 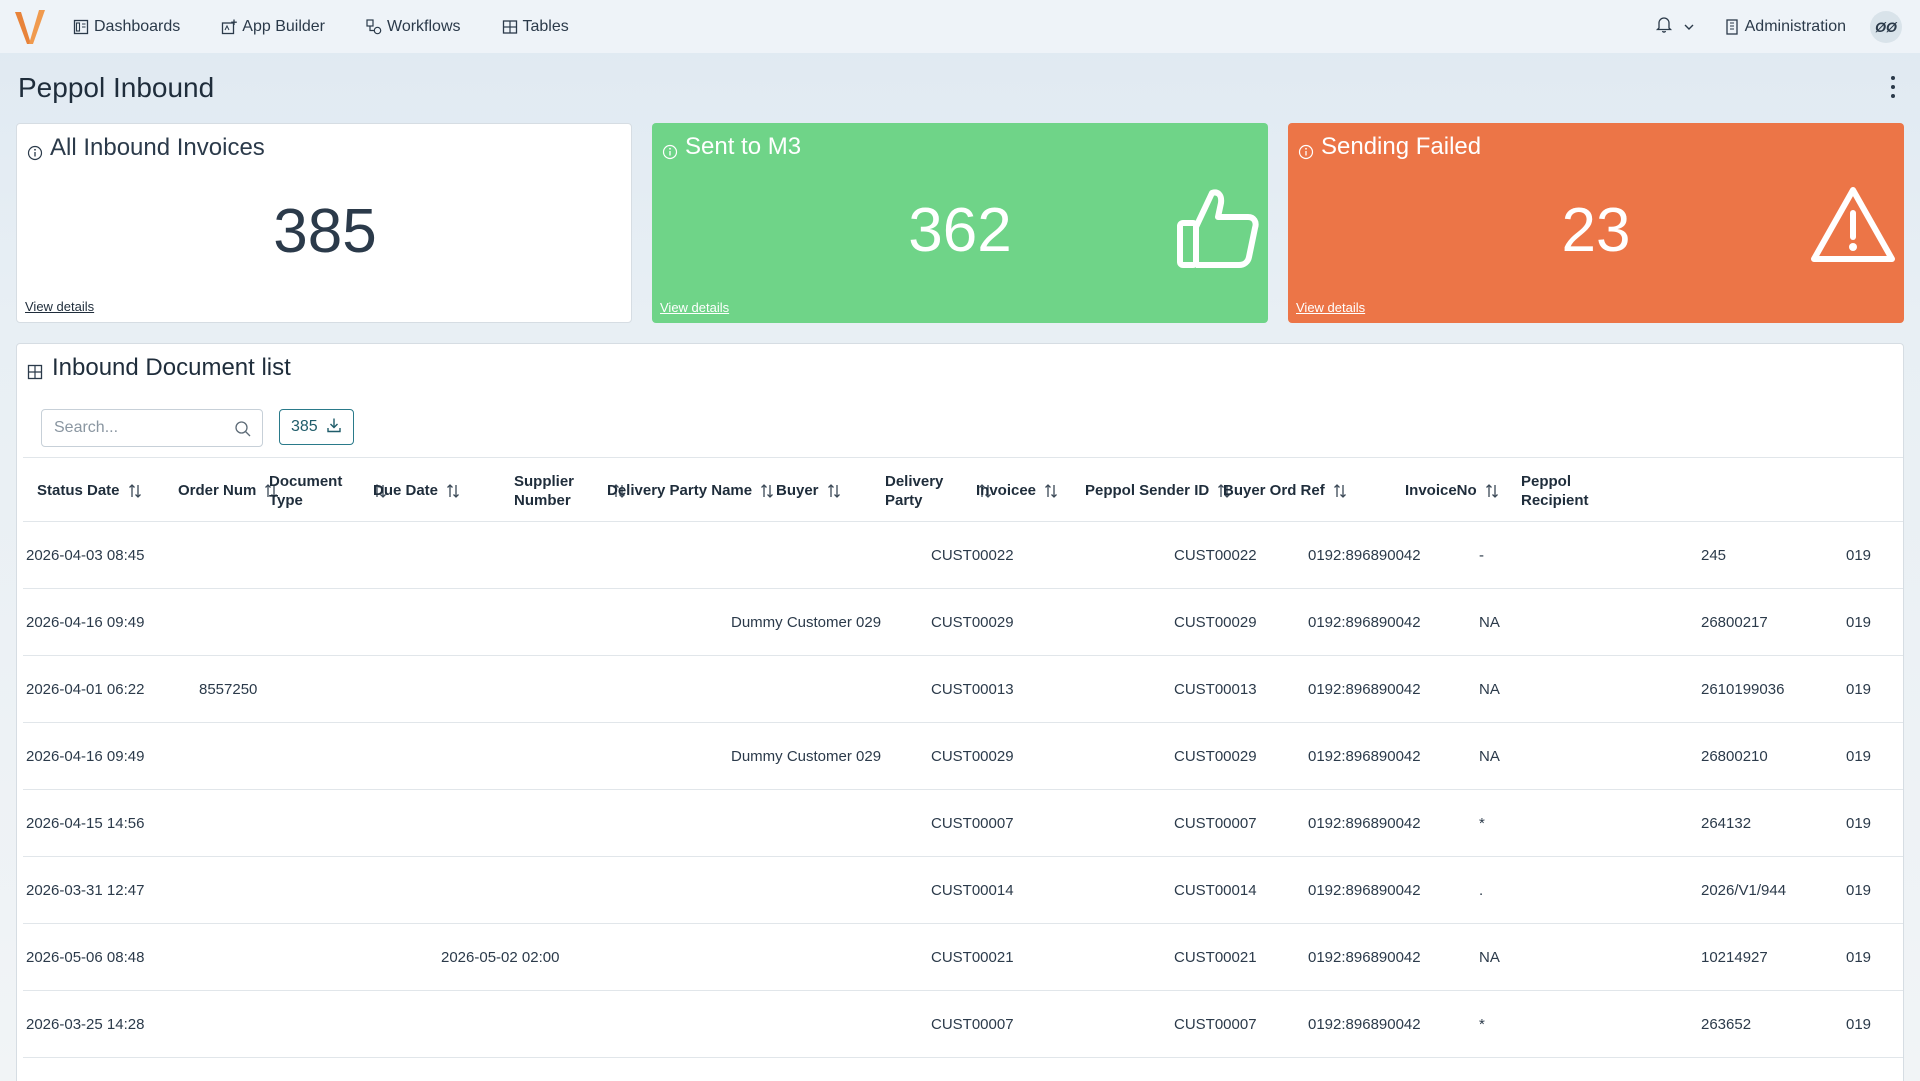 What do you see at coordinates (30, 26) in the screenshot?
I see `app-logo` at bounding box center [30, 26].